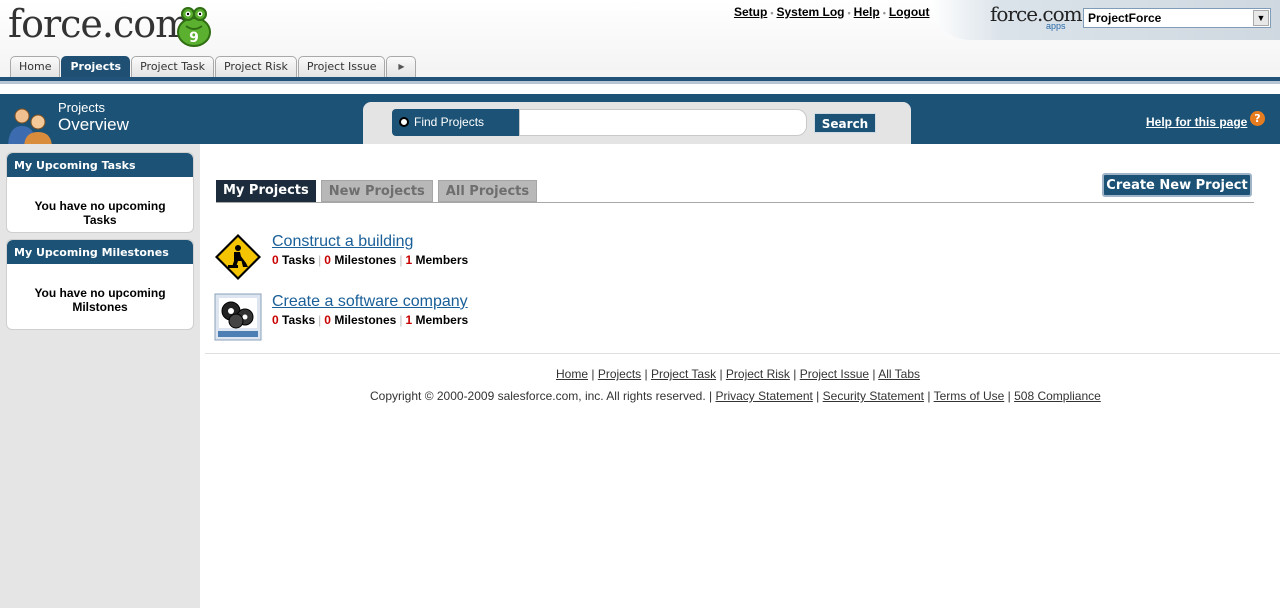 This screenshot has width=1280, height=608. I want to click on app-selector-value: ProjectForce, so click(1125, 18).